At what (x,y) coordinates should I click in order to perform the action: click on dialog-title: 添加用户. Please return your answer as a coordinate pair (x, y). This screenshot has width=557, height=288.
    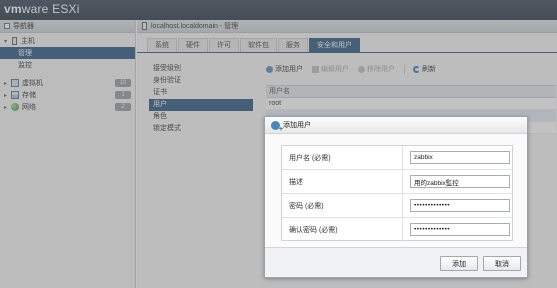
    Looking at the image, I should click on (297, 125).